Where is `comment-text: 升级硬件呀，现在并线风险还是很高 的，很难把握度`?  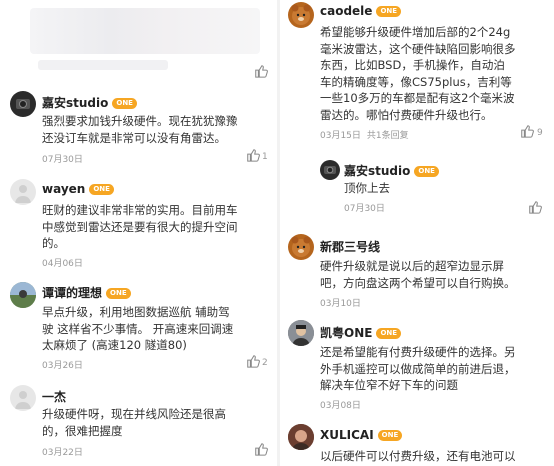 comment-text: 升级硬件呀，现在并线风险还是很高 的，很难把握度 is located at coordinates (134, 422).